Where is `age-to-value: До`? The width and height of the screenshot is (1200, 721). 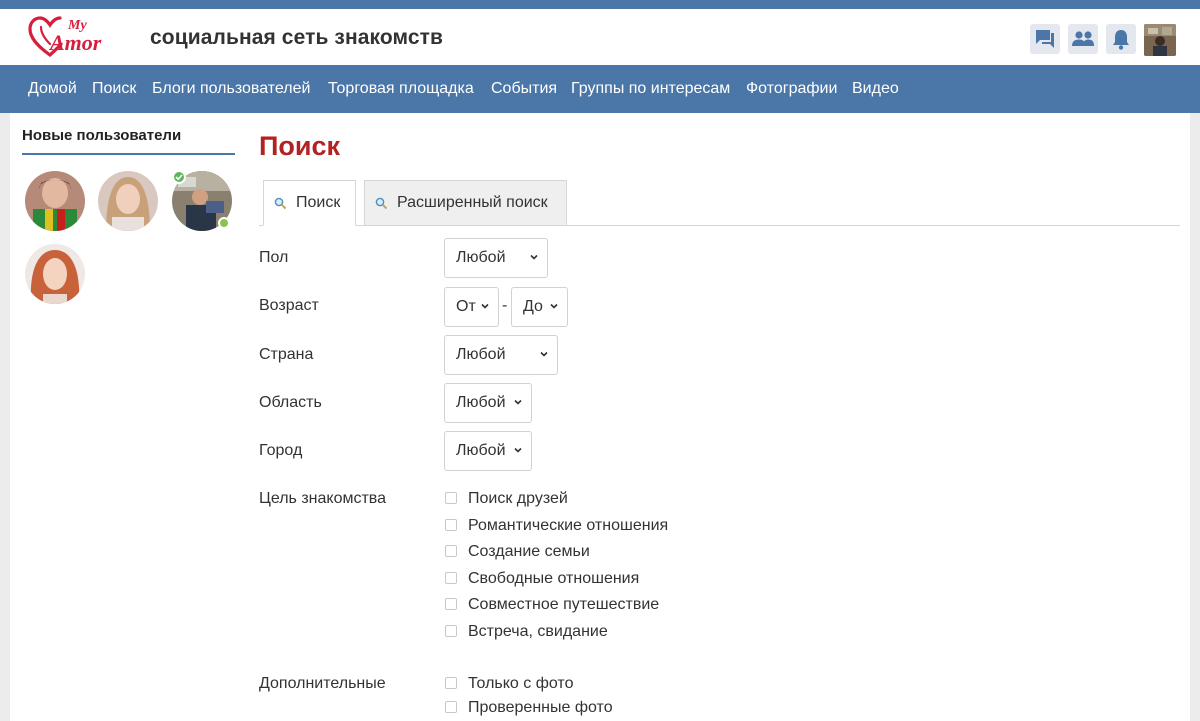 age-to-value: До is located at coordinates (533, 306).